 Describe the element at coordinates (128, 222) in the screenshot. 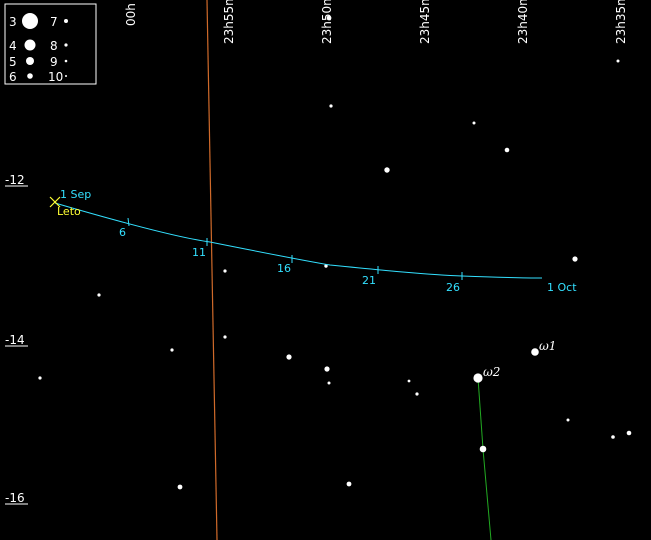

I see `path-tick` at that location.